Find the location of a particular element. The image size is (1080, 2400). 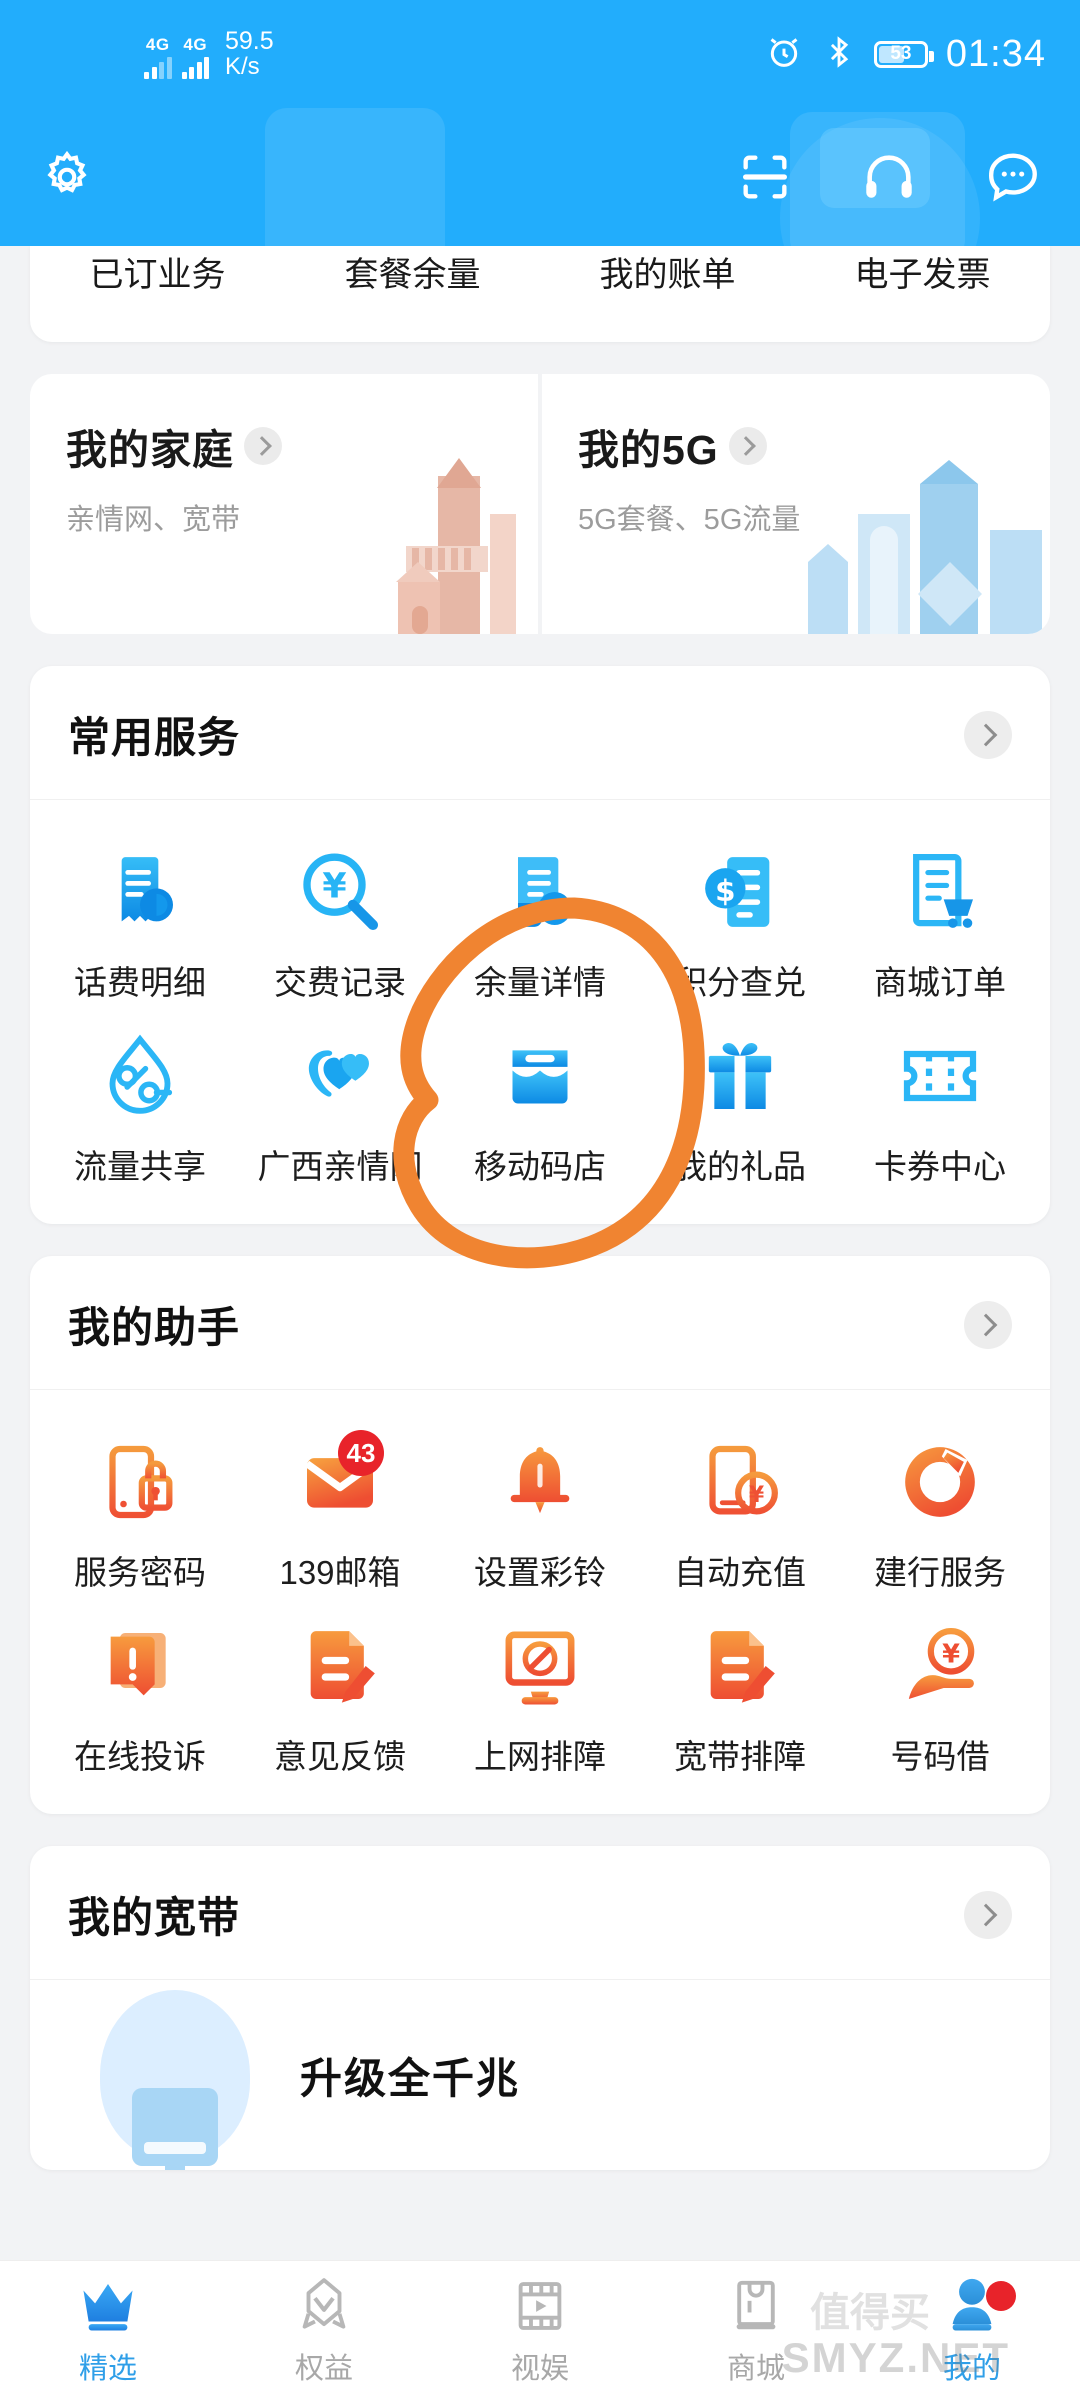

film-icon is located at coordinates (540, 2306).